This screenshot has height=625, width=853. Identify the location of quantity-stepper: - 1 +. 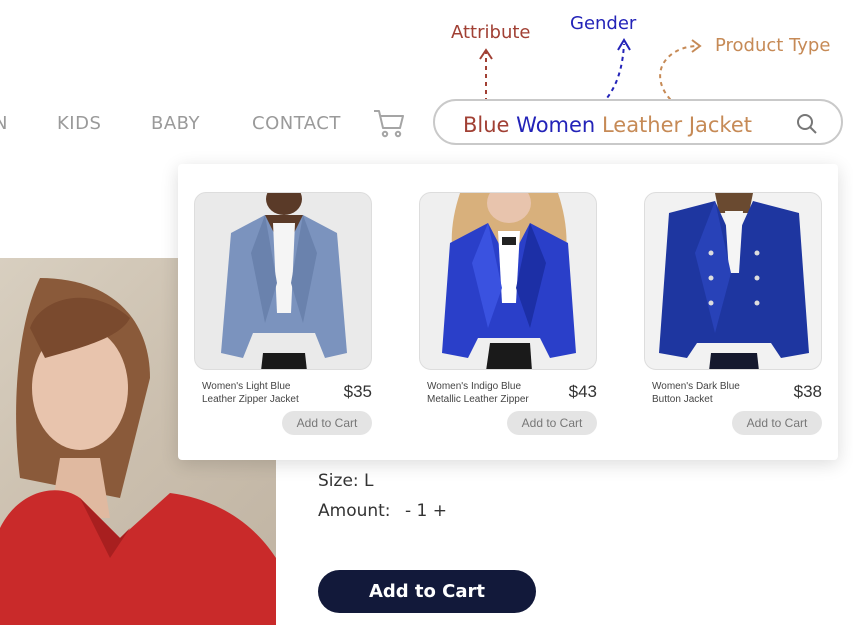
(426, 511).